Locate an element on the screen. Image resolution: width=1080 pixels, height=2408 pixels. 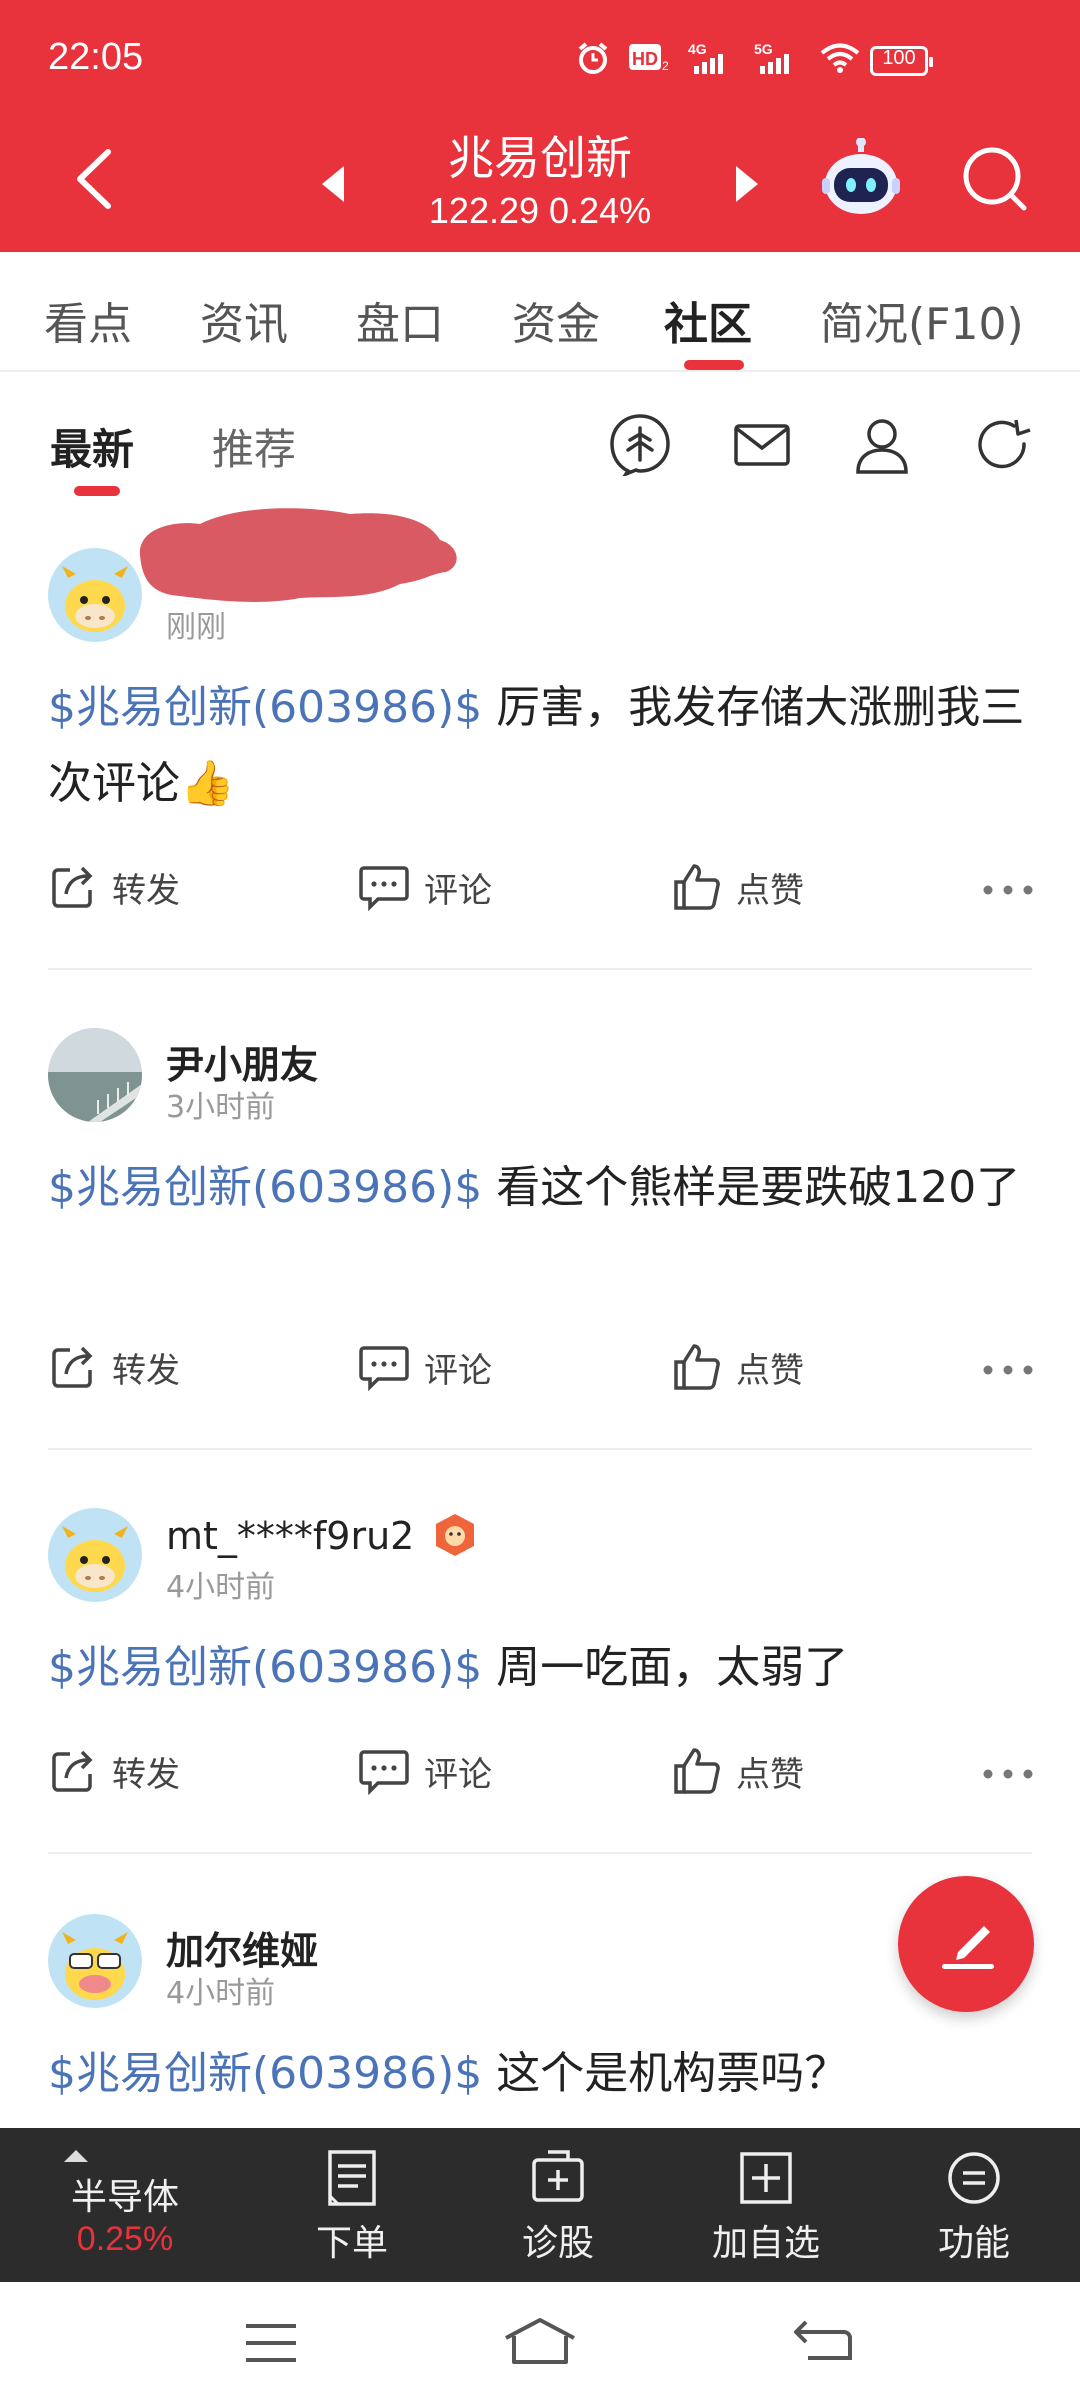
menu-circle-icon is located at coordinates (974, 2178).